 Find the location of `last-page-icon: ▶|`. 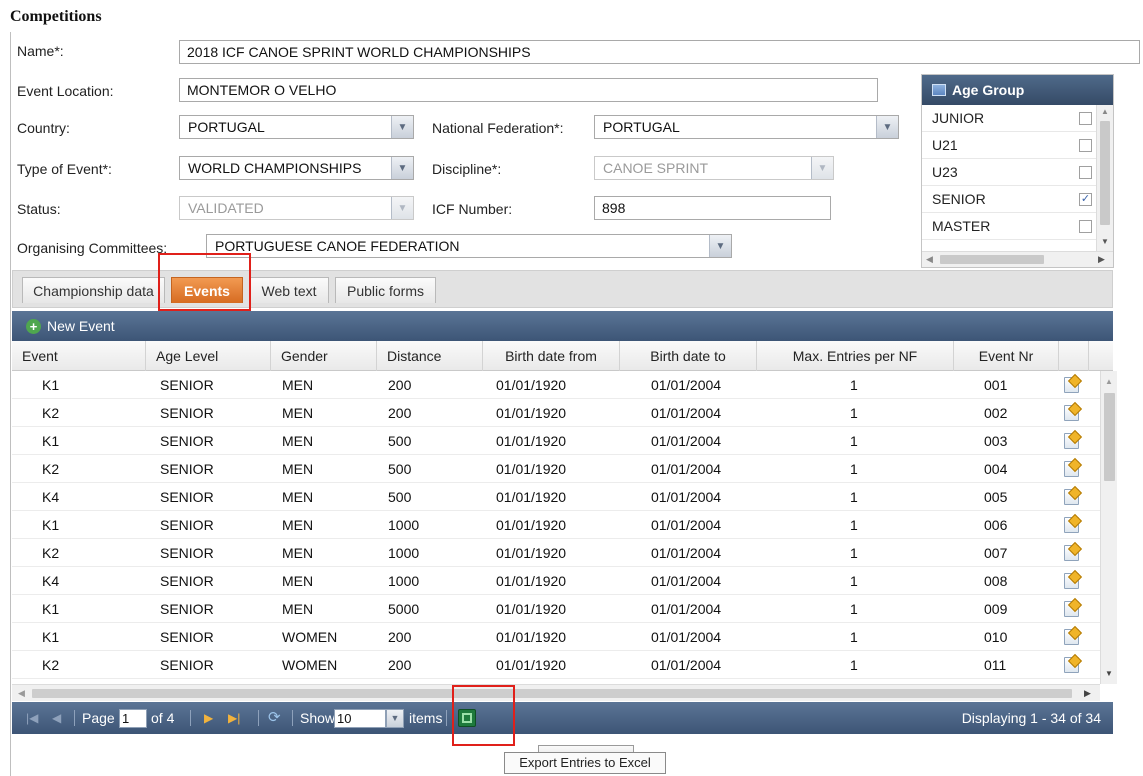

last-page-icon: ▶| is located at coordinates (234, 718).